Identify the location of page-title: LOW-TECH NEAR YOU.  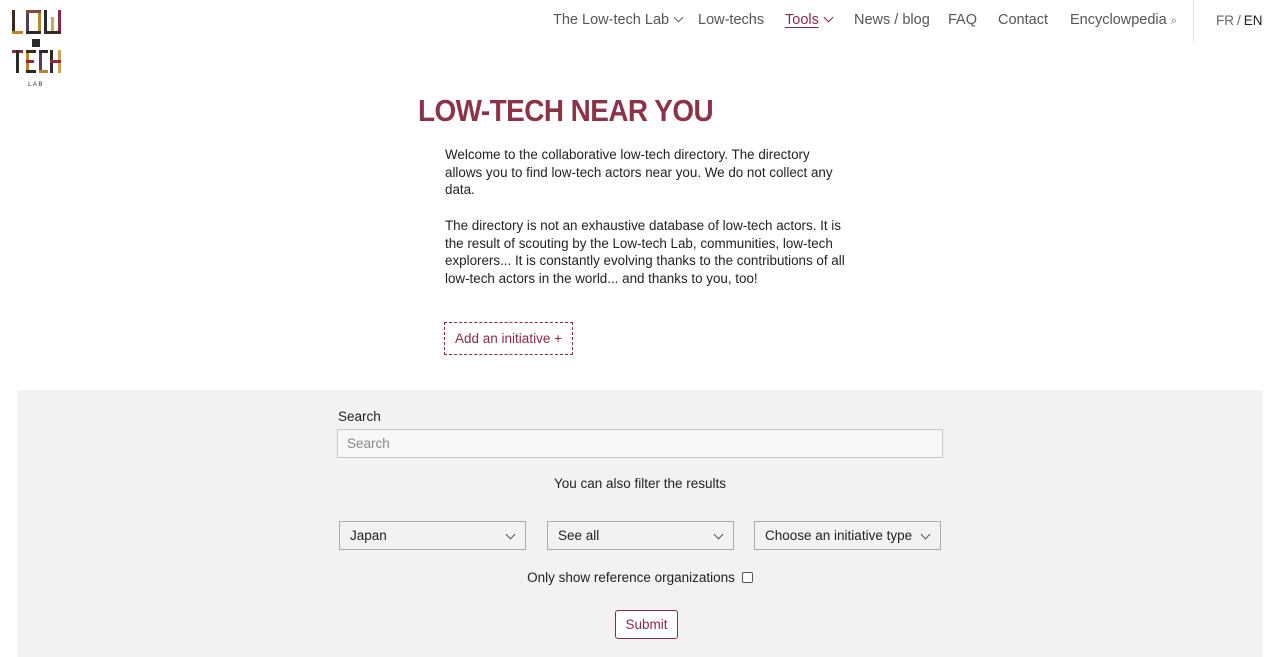
(566, 110).